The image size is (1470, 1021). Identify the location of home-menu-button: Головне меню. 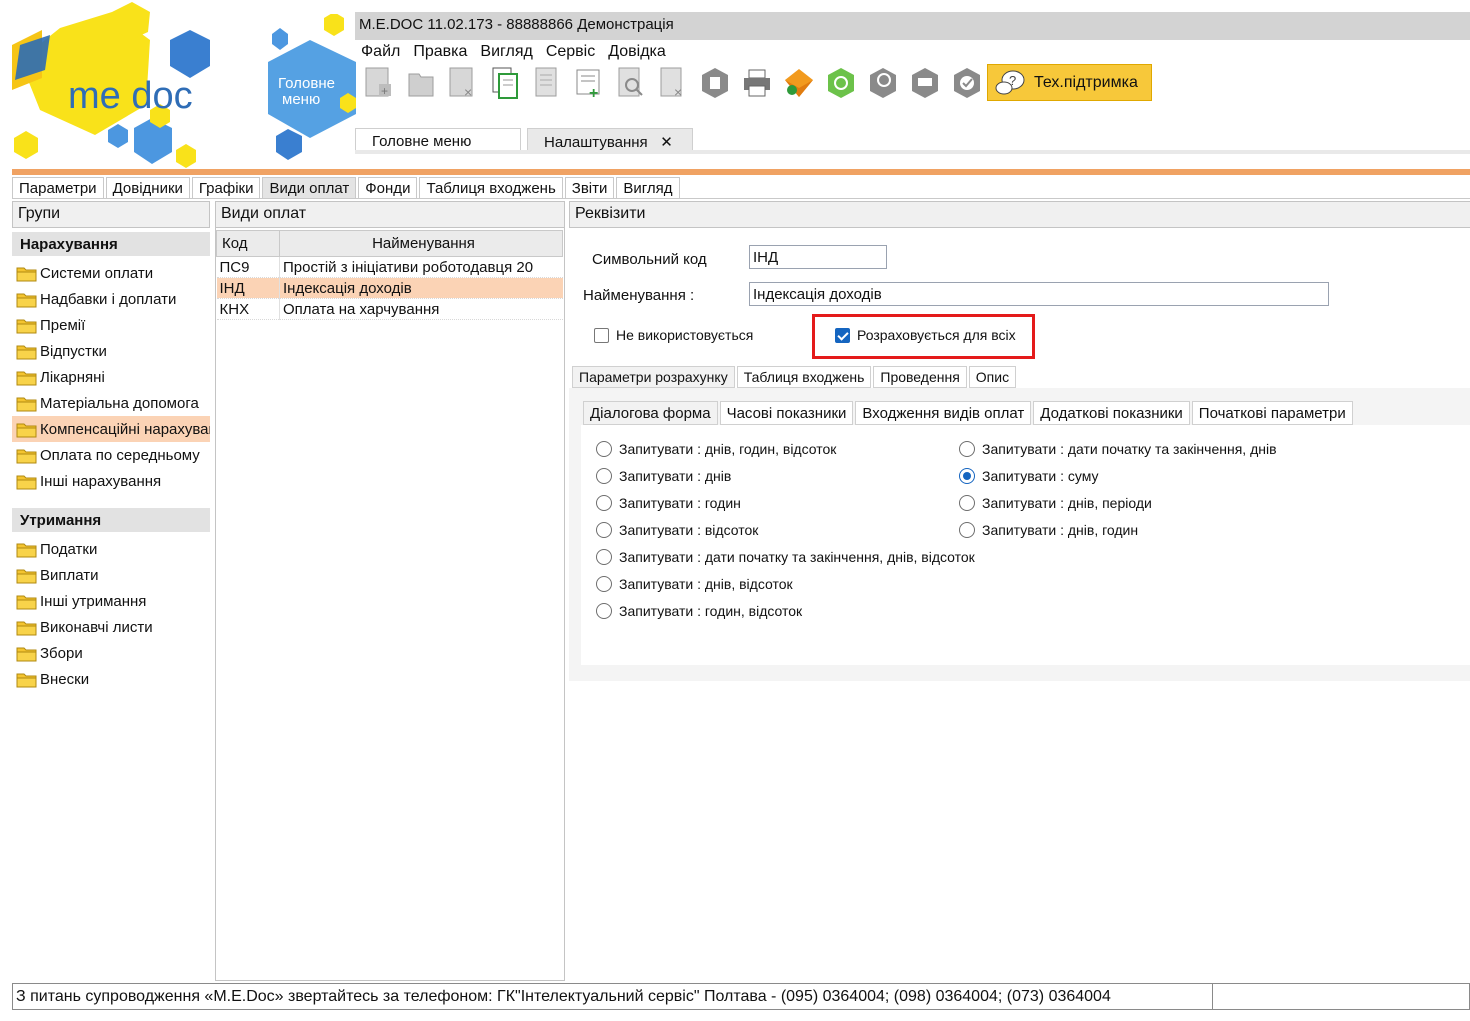
(310, 89).